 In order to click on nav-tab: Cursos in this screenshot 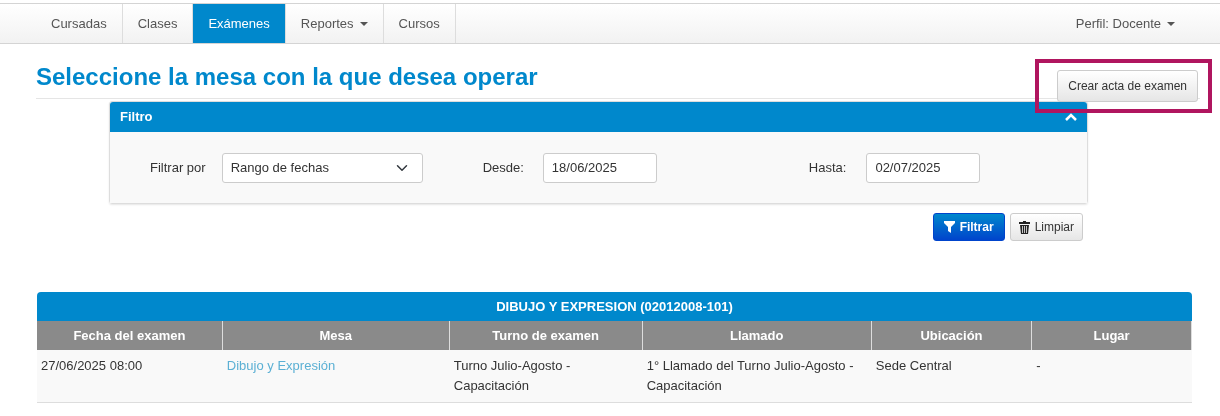, I will do `click(419, 23)`.